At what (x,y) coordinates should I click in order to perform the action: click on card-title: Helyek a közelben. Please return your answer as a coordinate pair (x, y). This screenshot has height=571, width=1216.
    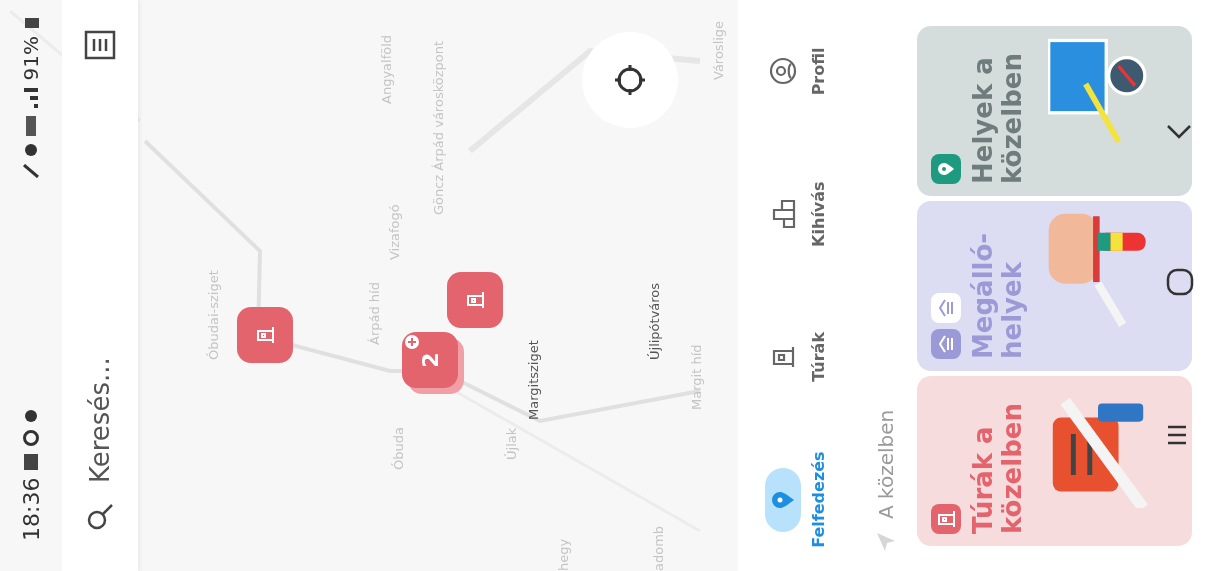
    Looking at the image, I should click on (998, 118).